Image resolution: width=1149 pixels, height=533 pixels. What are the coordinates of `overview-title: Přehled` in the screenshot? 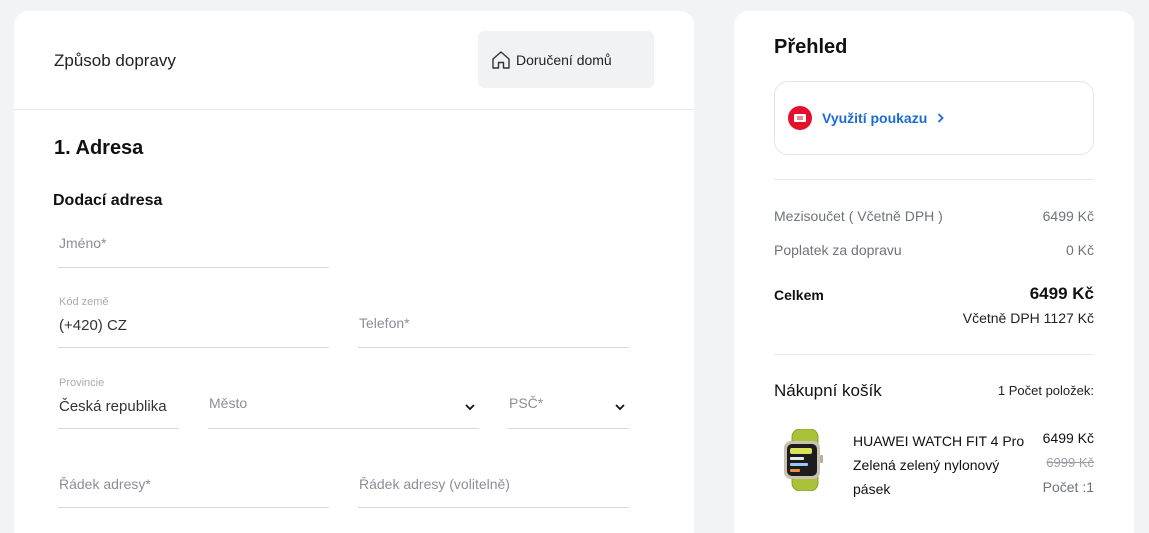 It's located at (811, 47).